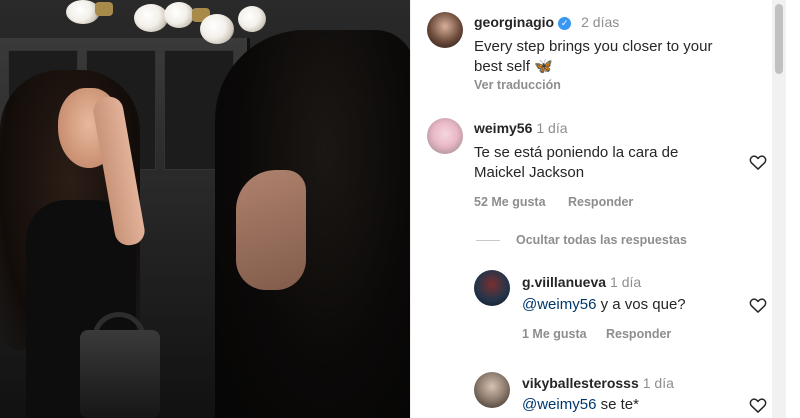 The width and height of the screenshot is (800, 418). I want to click on caption-author: georginagio, so click(514, 22).